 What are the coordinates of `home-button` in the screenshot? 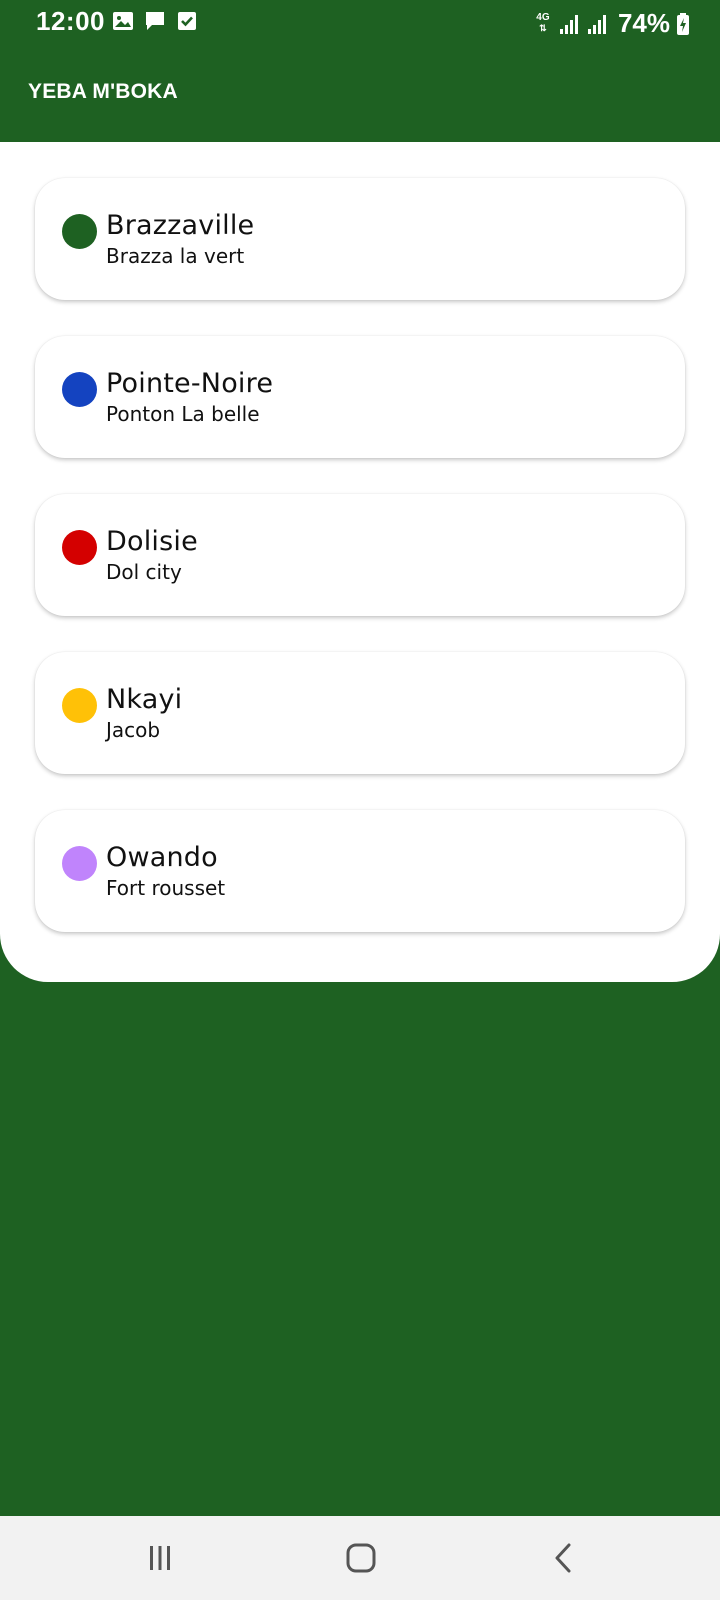 It's located at (361, 1558).